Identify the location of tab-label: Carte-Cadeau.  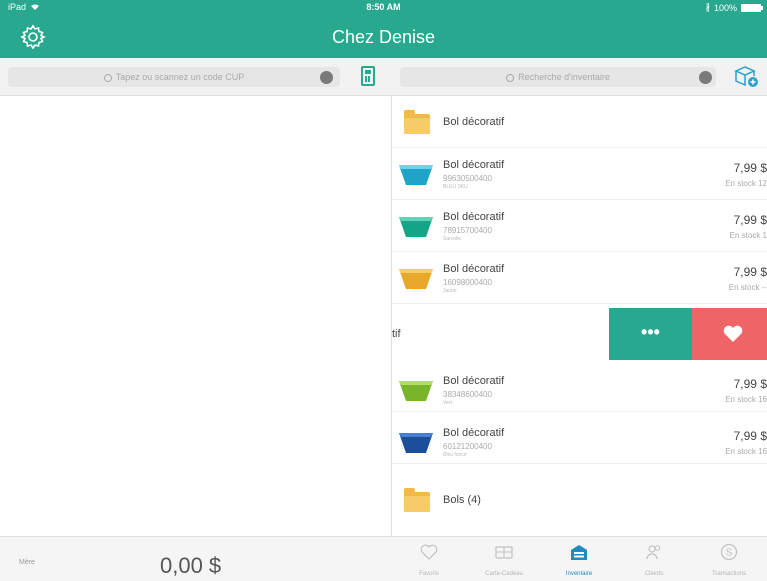
(504, 574).